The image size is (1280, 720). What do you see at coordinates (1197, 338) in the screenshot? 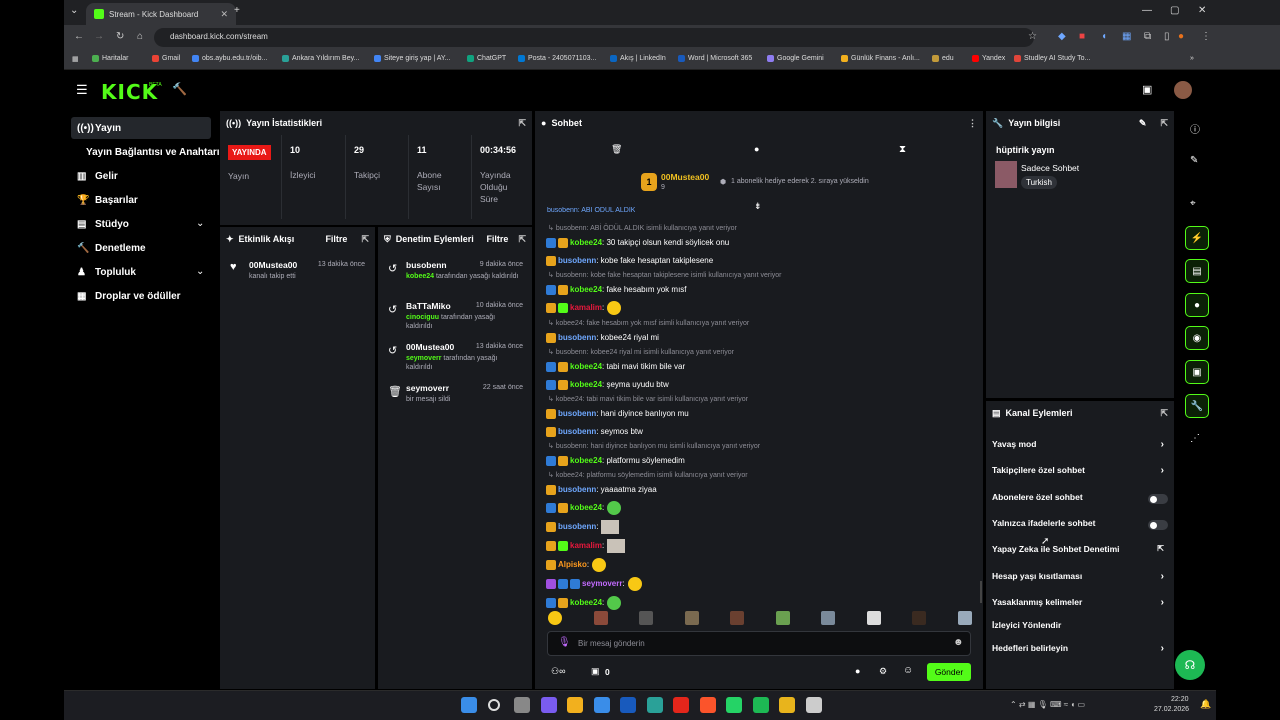
I see `quick-action-broadcast-icon: ◉` at bounding box center [1197, 338].